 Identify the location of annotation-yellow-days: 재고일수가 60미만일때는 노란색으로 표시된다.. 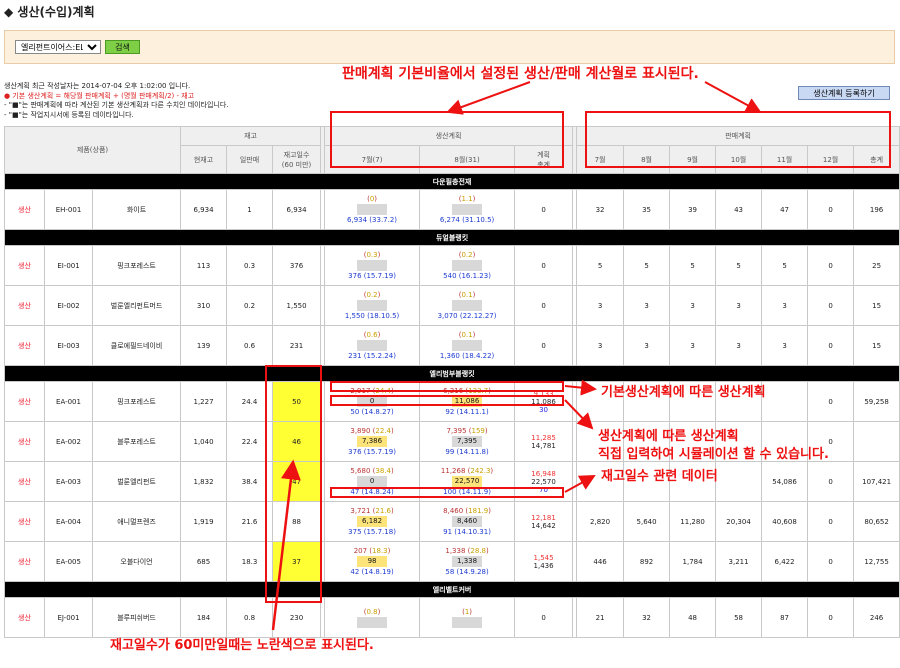
(242, 645).